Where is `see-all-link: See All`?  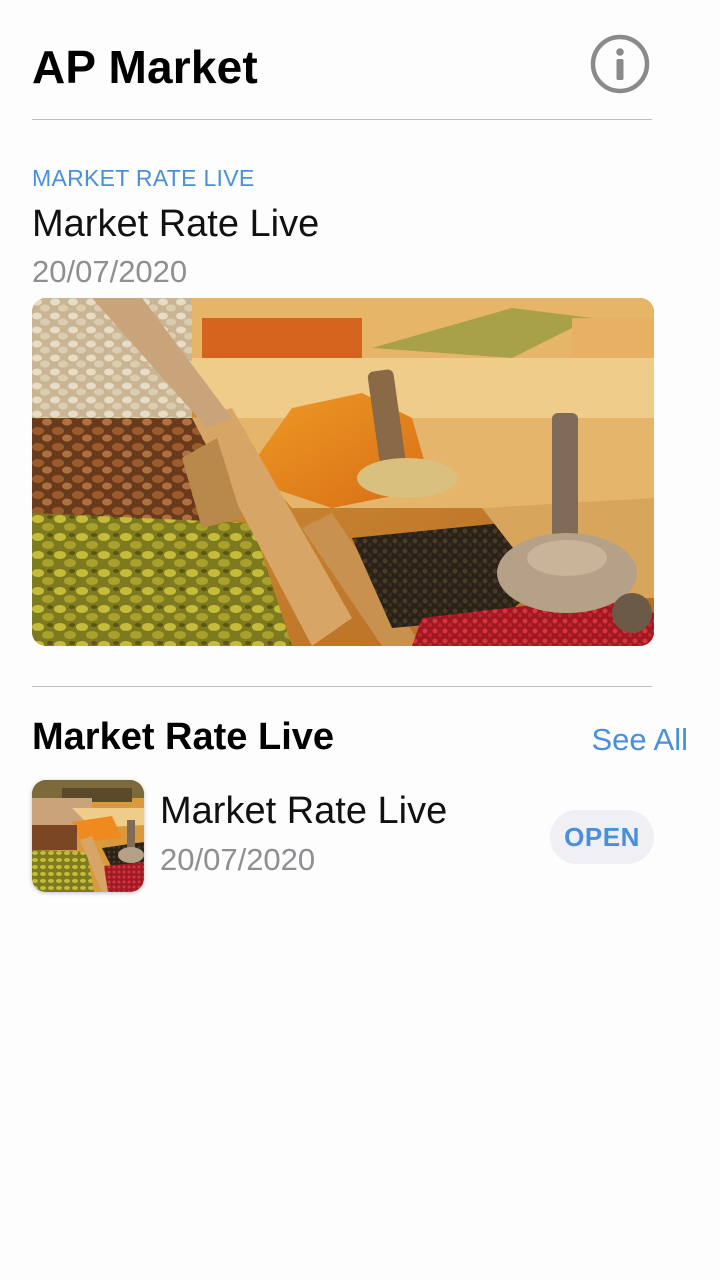 see-all-link: See All is located at coordinates (639, 740).